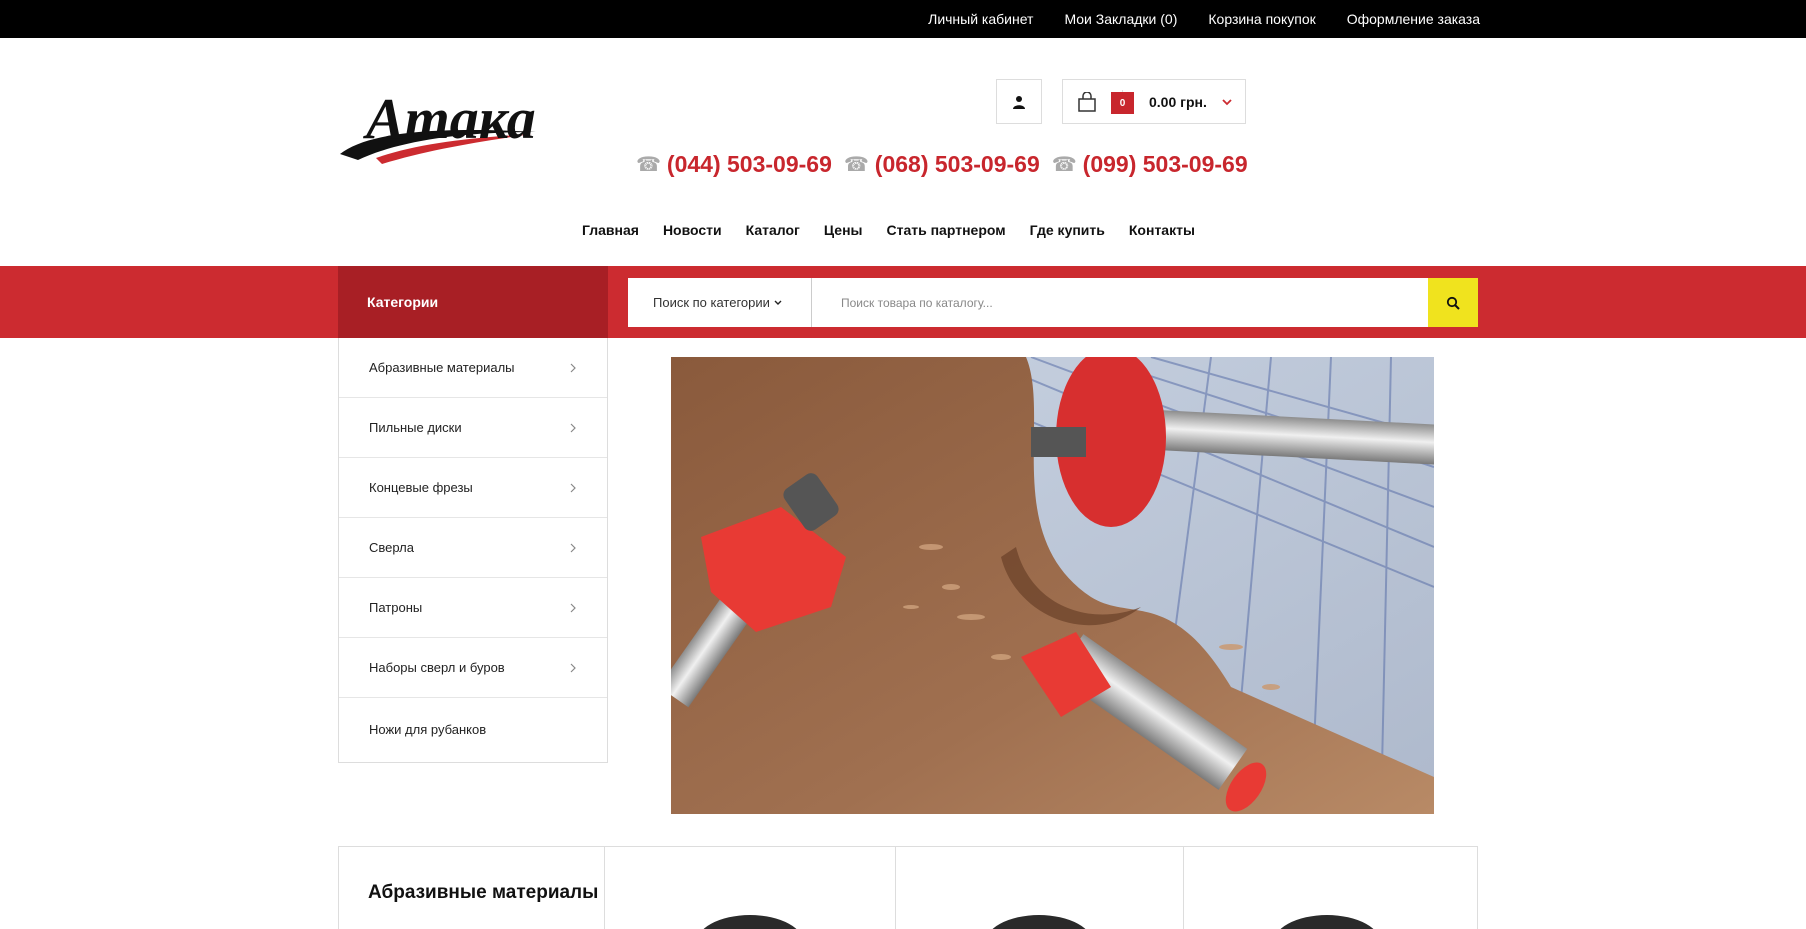 This screenshot has width=1806, height=929. I want to click on sidebar-item-saw-blades: Пильные диски, so click(473, 428).